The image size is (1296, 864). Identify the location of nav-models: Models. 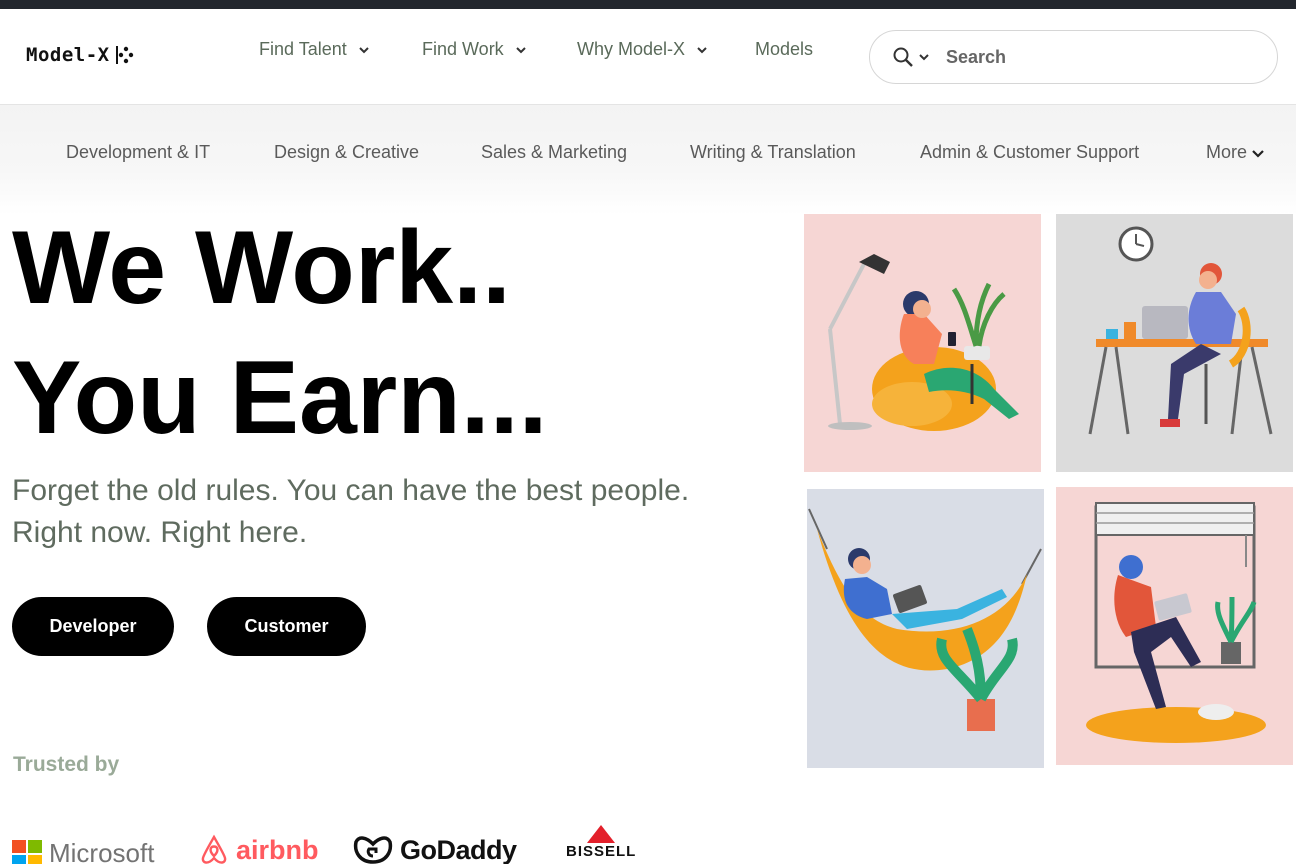
(784, 49).